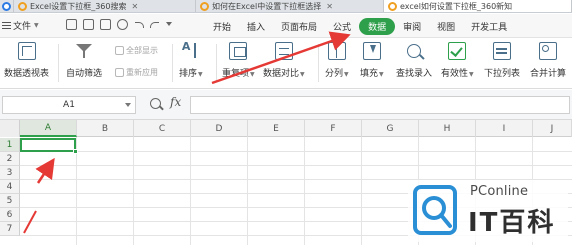 The height and width of the screenshot is (245, 572). What do you see at coordinates (105, 24) in the screenshot?
I see `print-icon` at bounding box center [105, 24].